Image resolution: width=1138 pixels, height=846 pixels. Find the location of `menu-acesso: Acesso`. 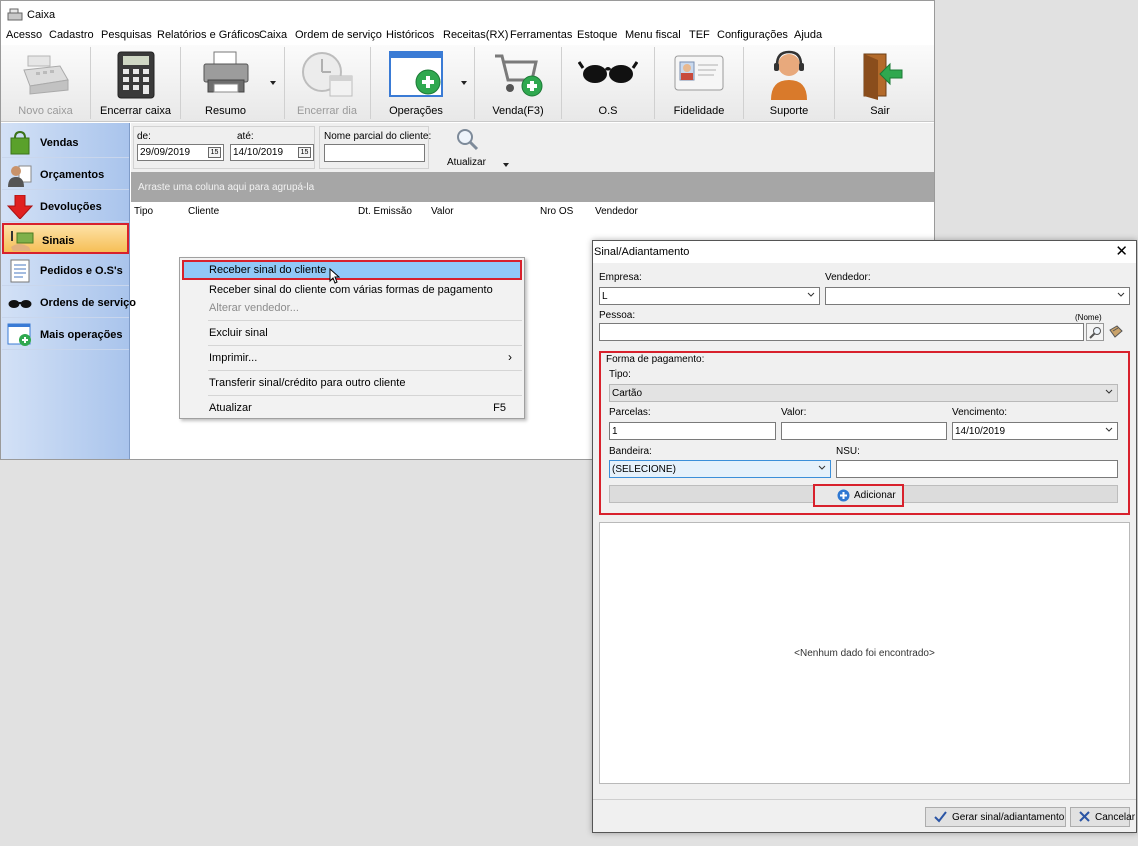

menu-acesso: Acesso is located at coordinates (24, 35).